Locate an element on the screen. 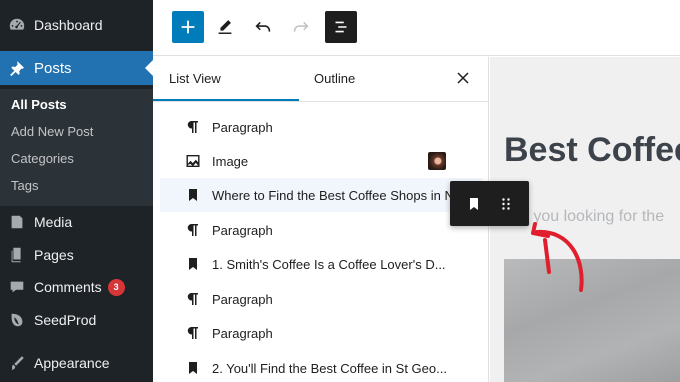 The width and height of the screenshot is (680, 382). post-title: Best Coffee is located at coordinates (592, 150).